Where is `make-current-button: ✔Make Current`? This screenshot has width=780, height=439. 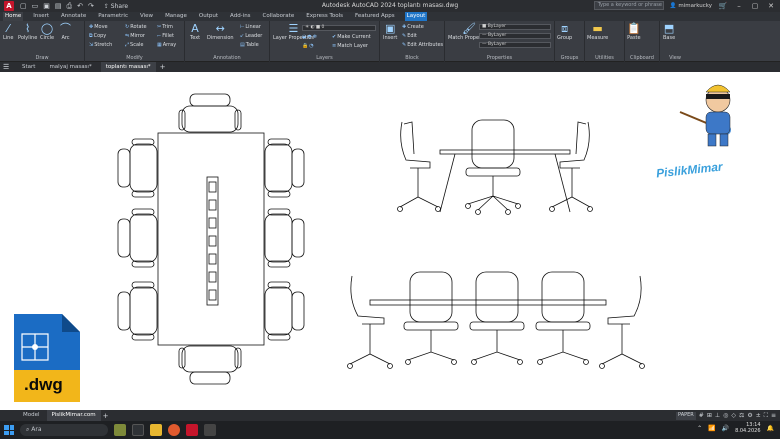 make-current-button: ✔Make Current is located at coordinates (351, 37).